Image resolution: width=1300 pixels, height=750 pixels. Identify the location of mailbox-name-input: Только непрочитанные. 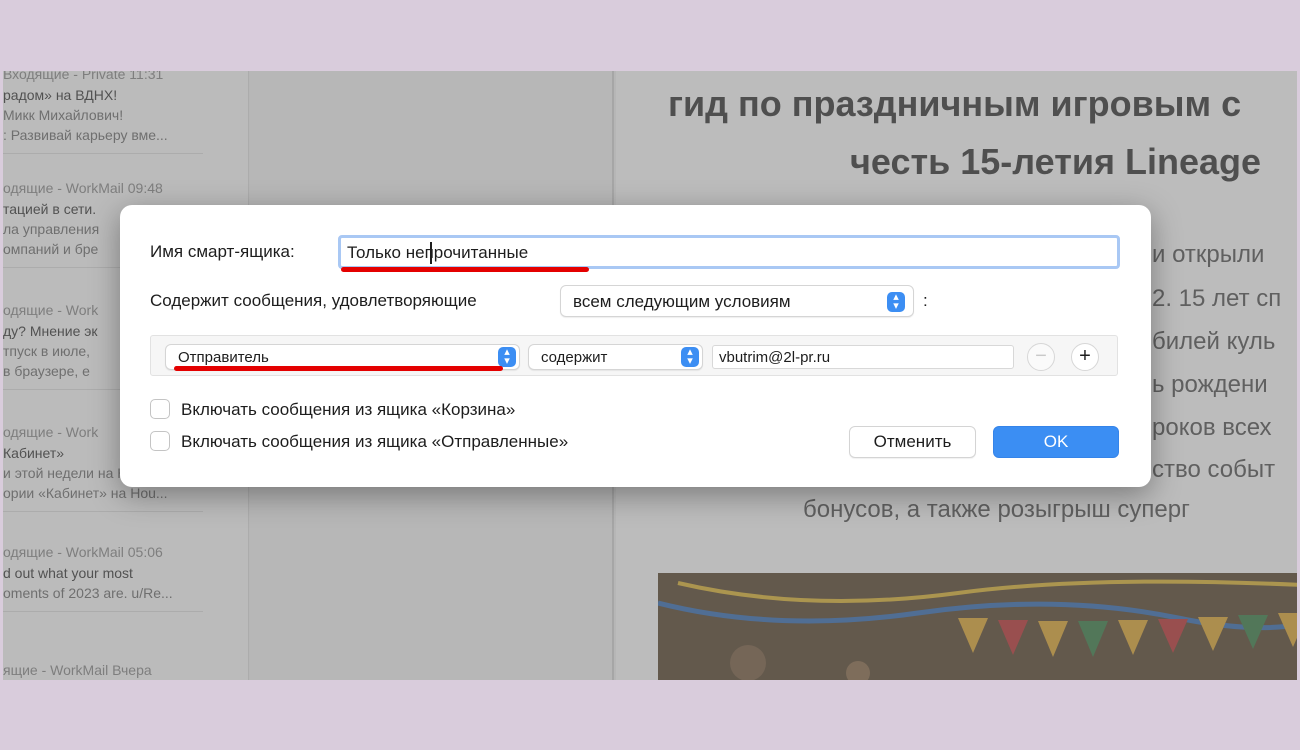
(729, 252).